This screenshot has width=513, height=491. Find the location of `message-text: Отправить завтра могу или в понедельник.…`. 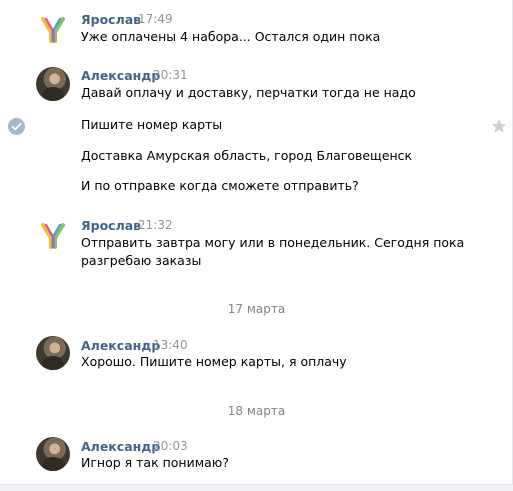

message-text: Отправить завтра могу или в понедельник.… is located at coordinates (273, 242).